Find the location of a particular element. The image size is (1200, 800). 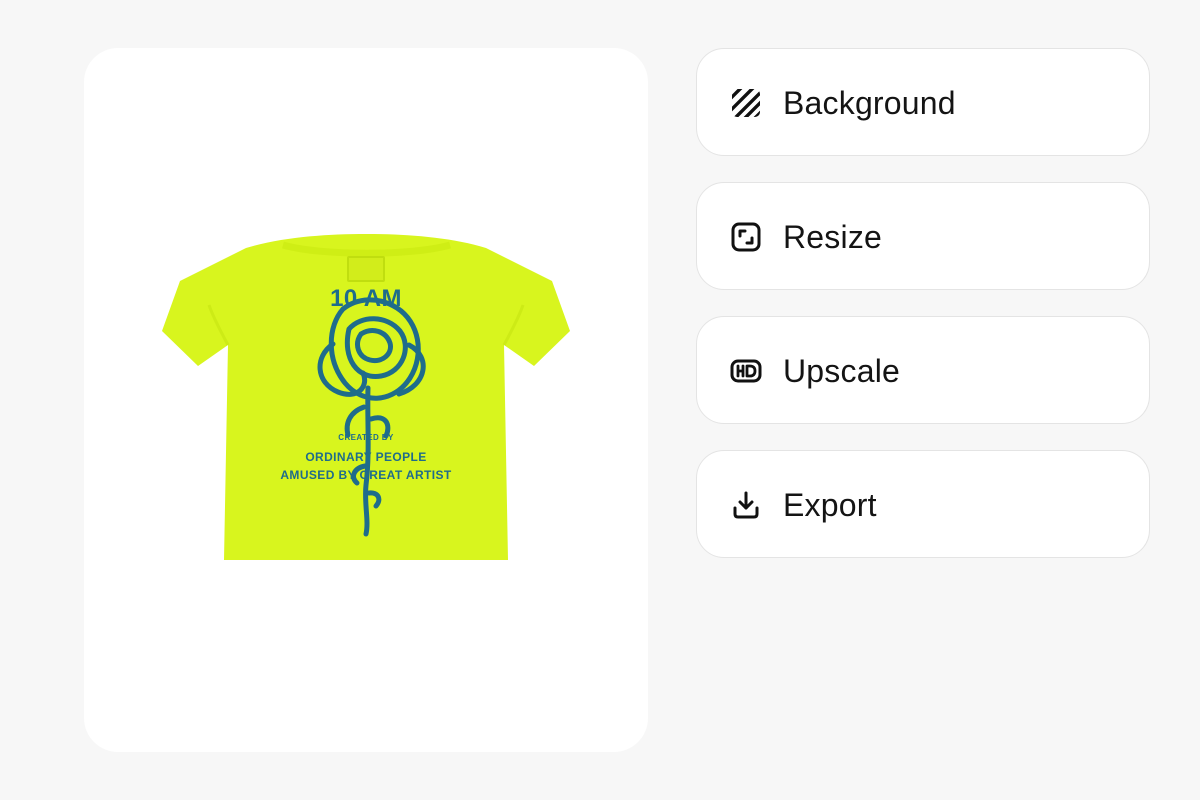

print-created-by: CREATED BY is located at coordinates (366, 437).